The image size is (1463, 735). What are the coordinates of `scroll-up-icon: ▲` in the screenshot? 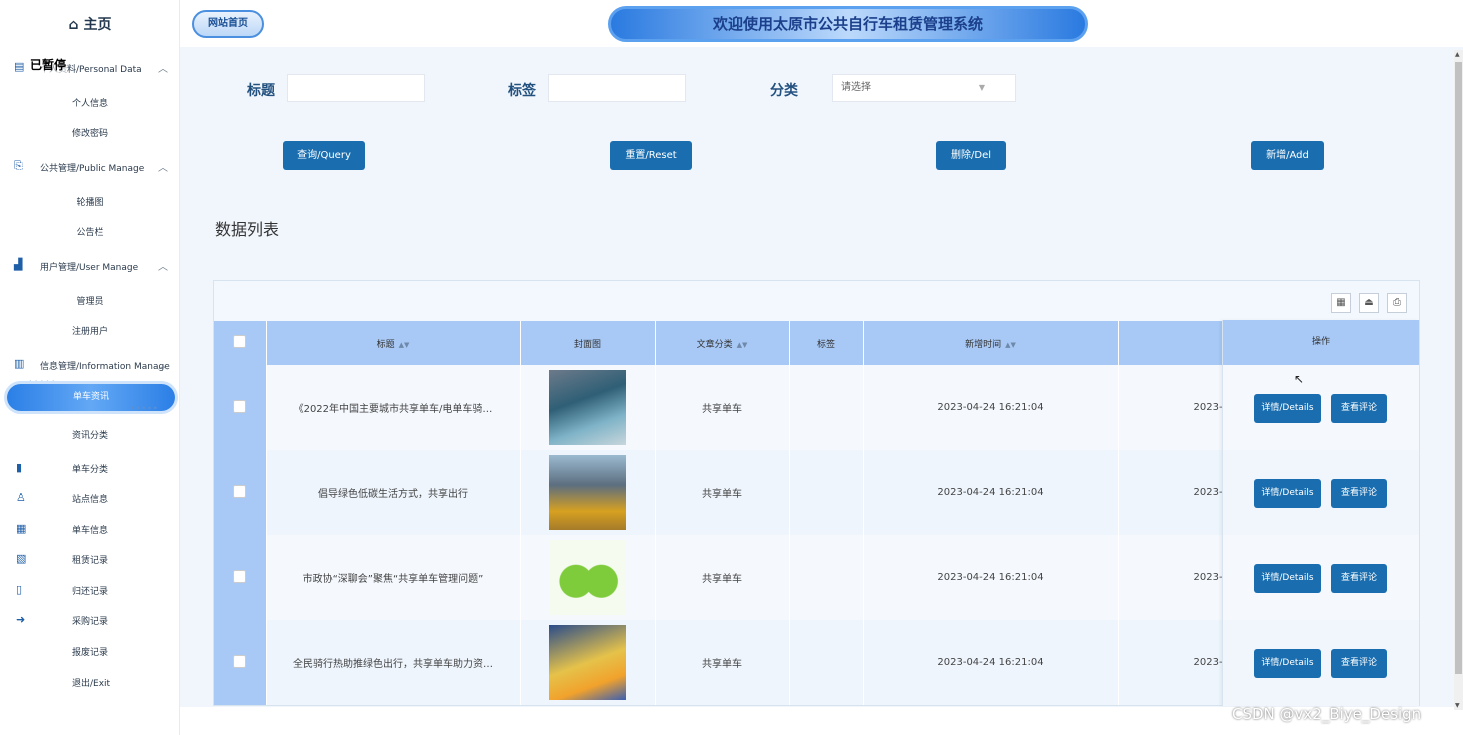 It's located at (1457, 54).